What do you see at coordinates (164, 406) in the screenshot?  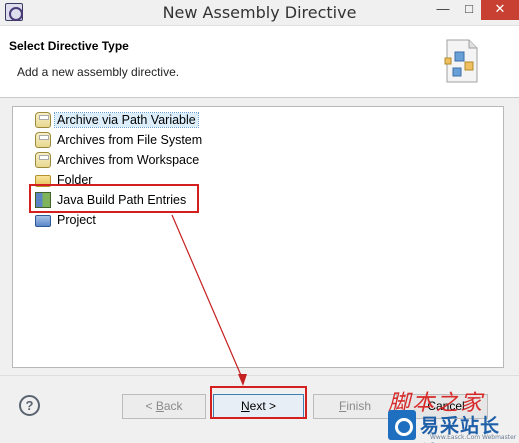 I see `back-button: < Back` at bounding box center [164, 406].